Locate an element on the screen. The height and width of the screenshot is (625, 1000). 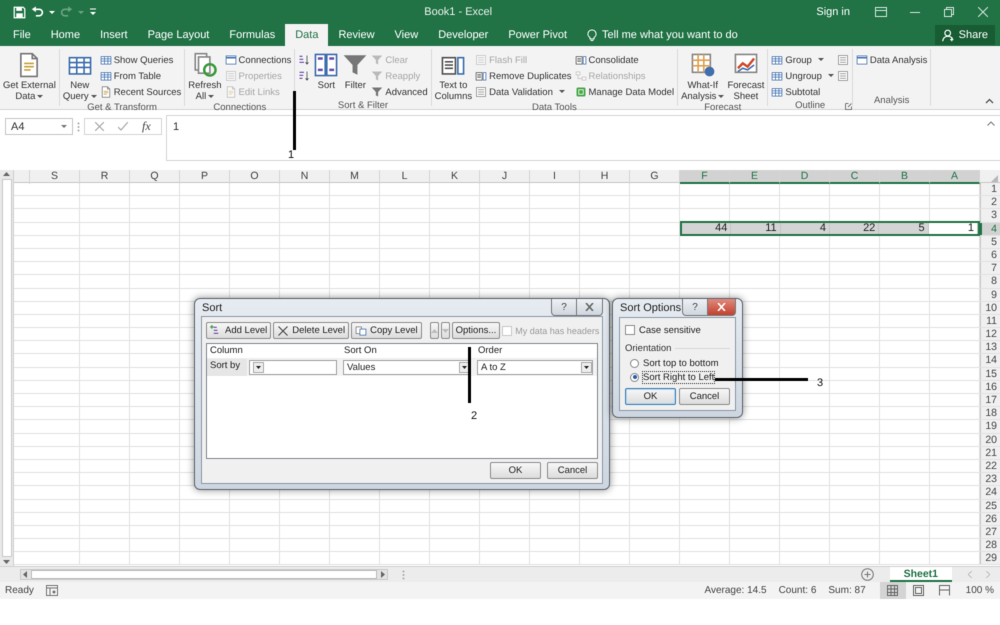
row-header: 9 is located at coordinates (990, 294).